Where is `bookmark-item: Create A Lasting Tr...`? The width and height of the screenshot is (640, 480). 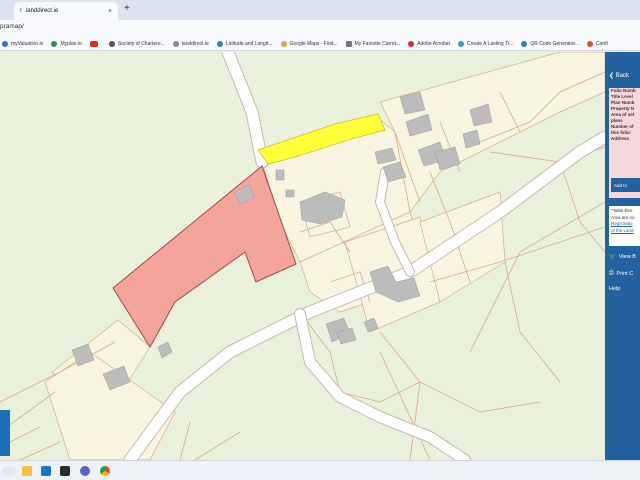 bookmark-item: Create A Lasting Tr... is located at coordinates (487, 44).